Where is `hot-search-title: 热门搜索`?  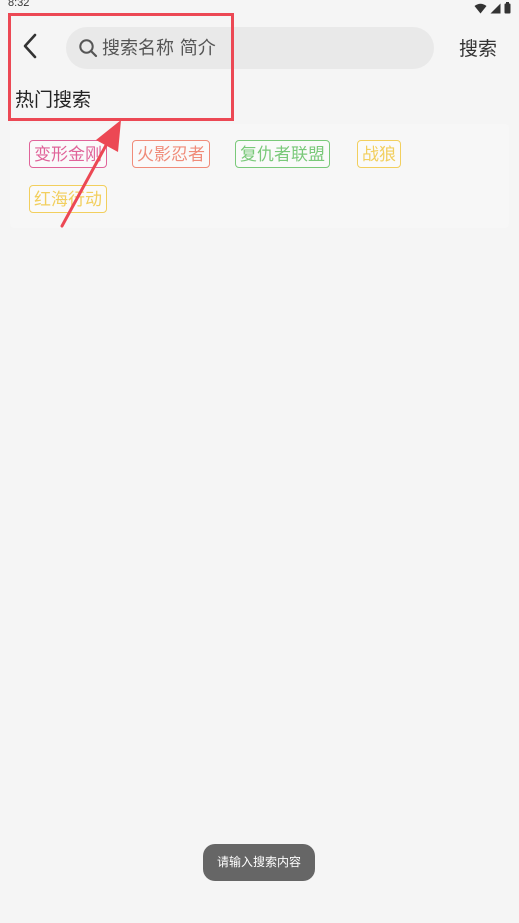
hot-search-title: 热门搜索 is located at coordinates (53, 100).